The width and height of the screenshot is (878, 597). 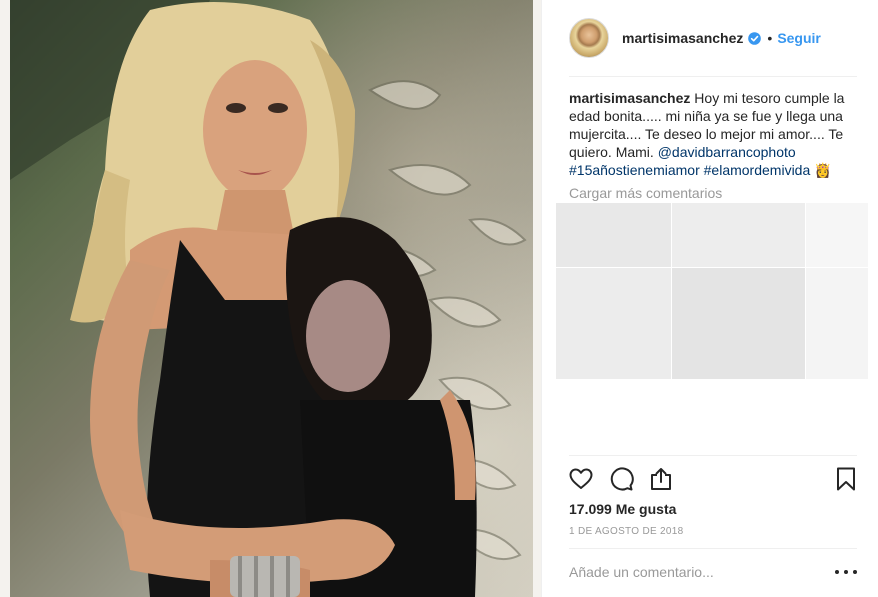 I want to click on heart-icon, so click(x=581, y=481).